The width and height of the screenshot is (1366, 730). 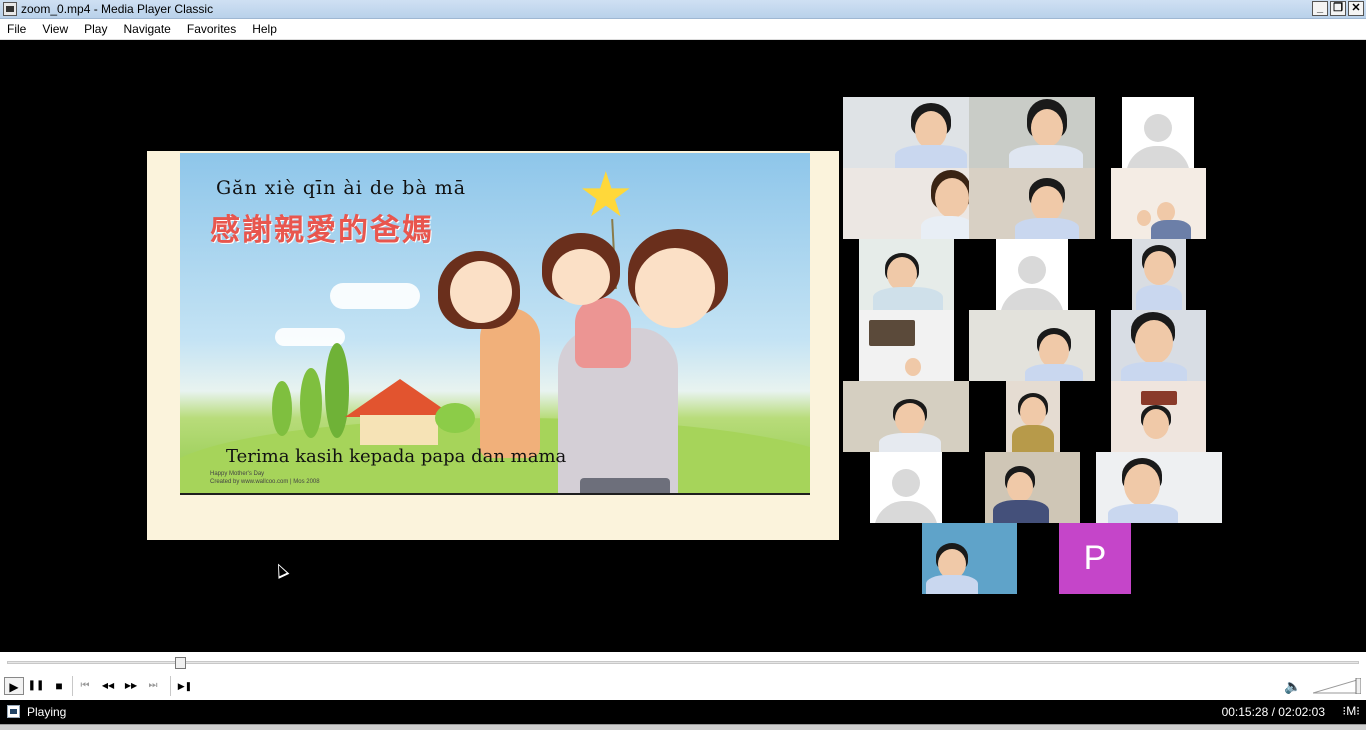 What do you see at coordinates (1358, 686) in the screenshot?
I see `volume-thumb` at bounding box center [1358, 686].